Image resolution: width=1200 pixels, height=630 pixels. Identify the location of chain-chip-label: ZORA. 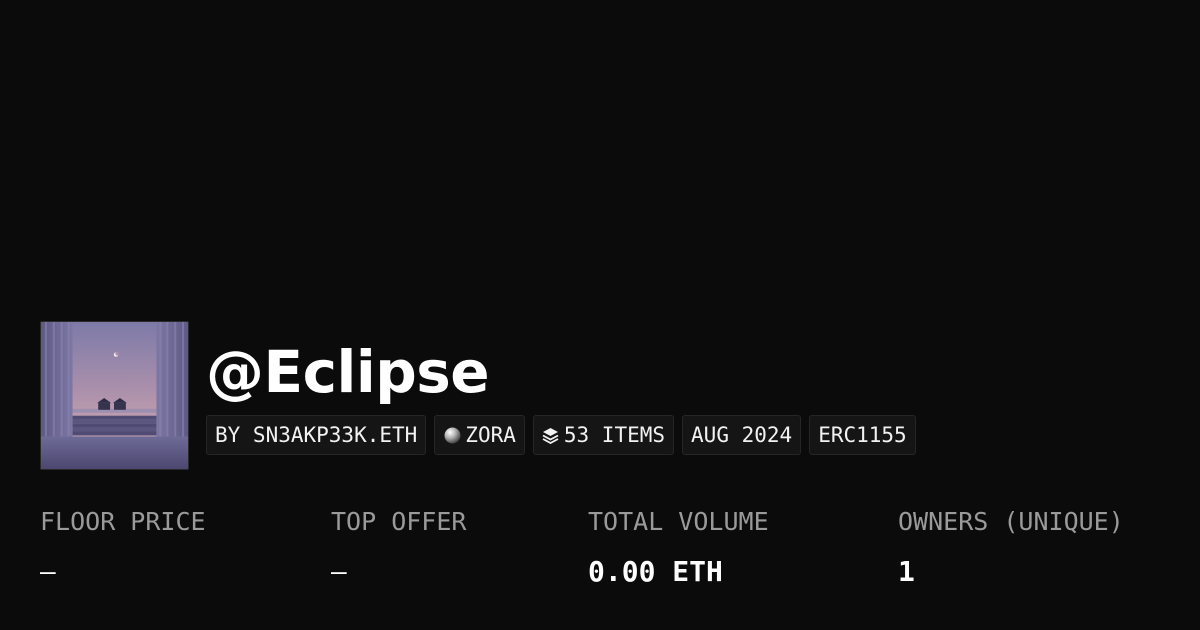
(490, 435).